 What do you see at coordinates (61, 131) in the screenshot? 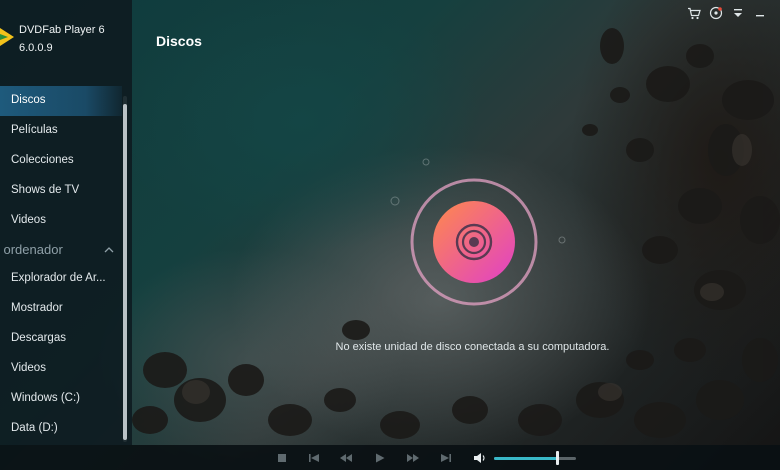
I see `sidebar-item-peliculas: Películas` at bounding box center [61, 131].